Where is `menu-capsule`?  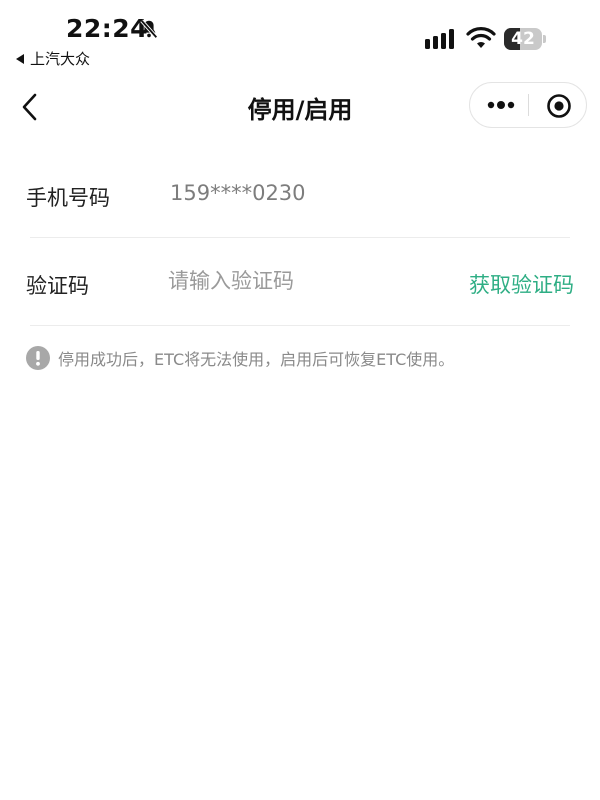
menu-capsule is located at coordinates (528, 105).